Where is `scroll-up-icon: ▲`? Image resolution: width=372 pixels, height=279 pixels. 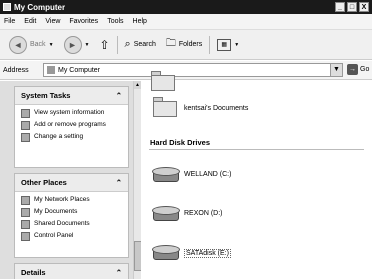 scroll-up-icon: ▲ is located at coordinates (137, 85).